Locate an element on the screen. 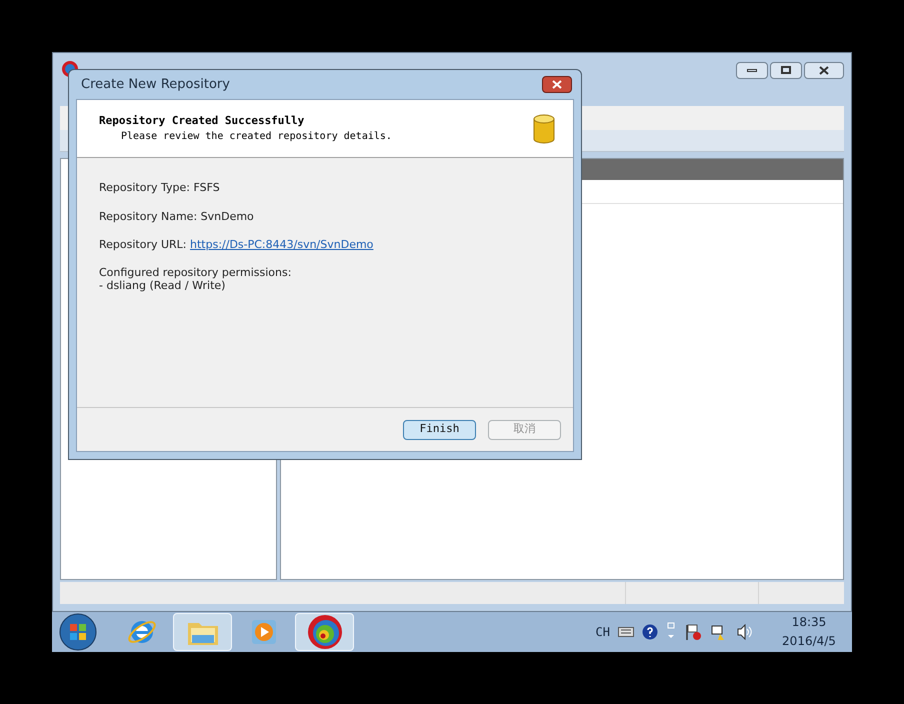 The height and width of the screenshot is (704, 904). database-icon is located at coordinates (544, 129).